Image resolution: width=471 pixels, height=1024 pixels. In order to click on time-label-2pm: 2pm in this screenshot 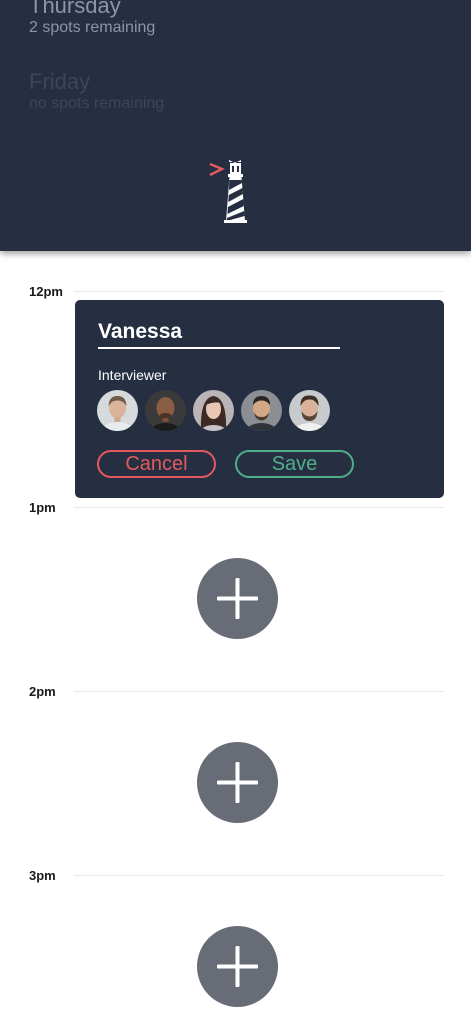, I will do `click(42, 691)`.